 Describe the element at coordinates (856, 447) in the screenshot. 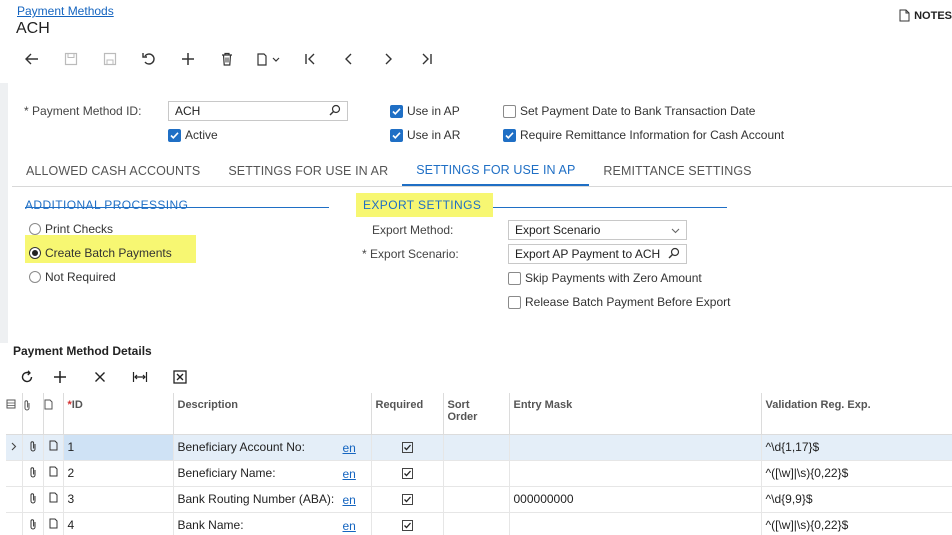

I see `cell-validation: ^\d{1,17}$` at that location.